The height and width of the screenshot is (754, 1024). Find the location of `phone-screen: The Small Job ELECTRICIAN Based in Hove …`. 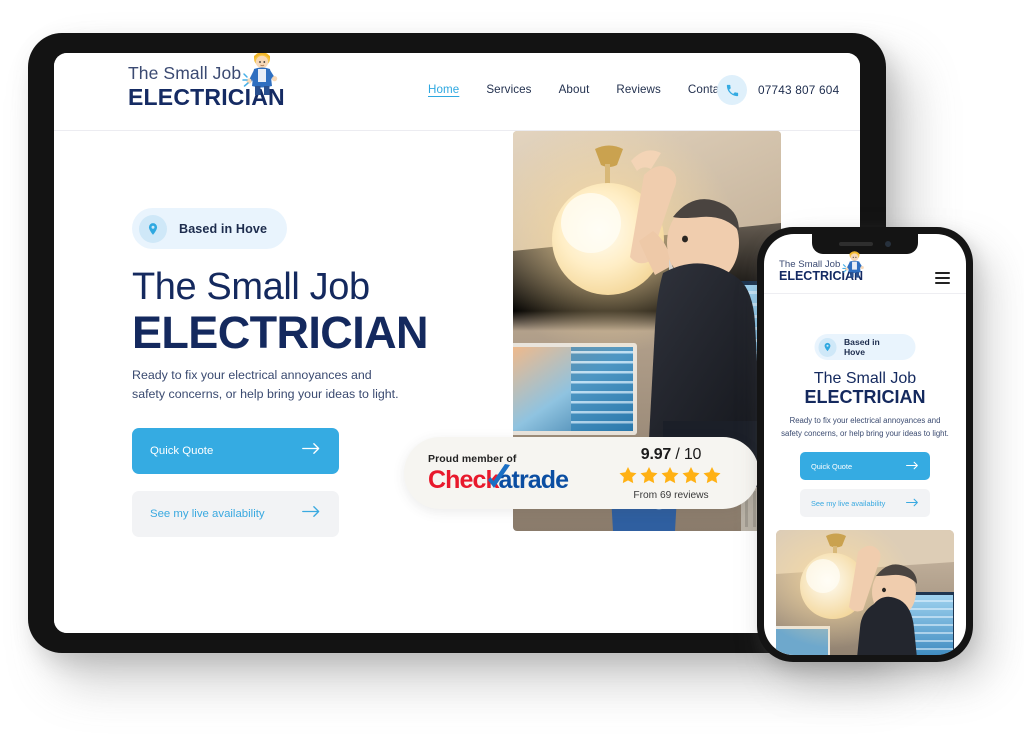

phone-screen: The Small Job ELECTRICIAN Based in Hove … is located at coordinates (865, 444).